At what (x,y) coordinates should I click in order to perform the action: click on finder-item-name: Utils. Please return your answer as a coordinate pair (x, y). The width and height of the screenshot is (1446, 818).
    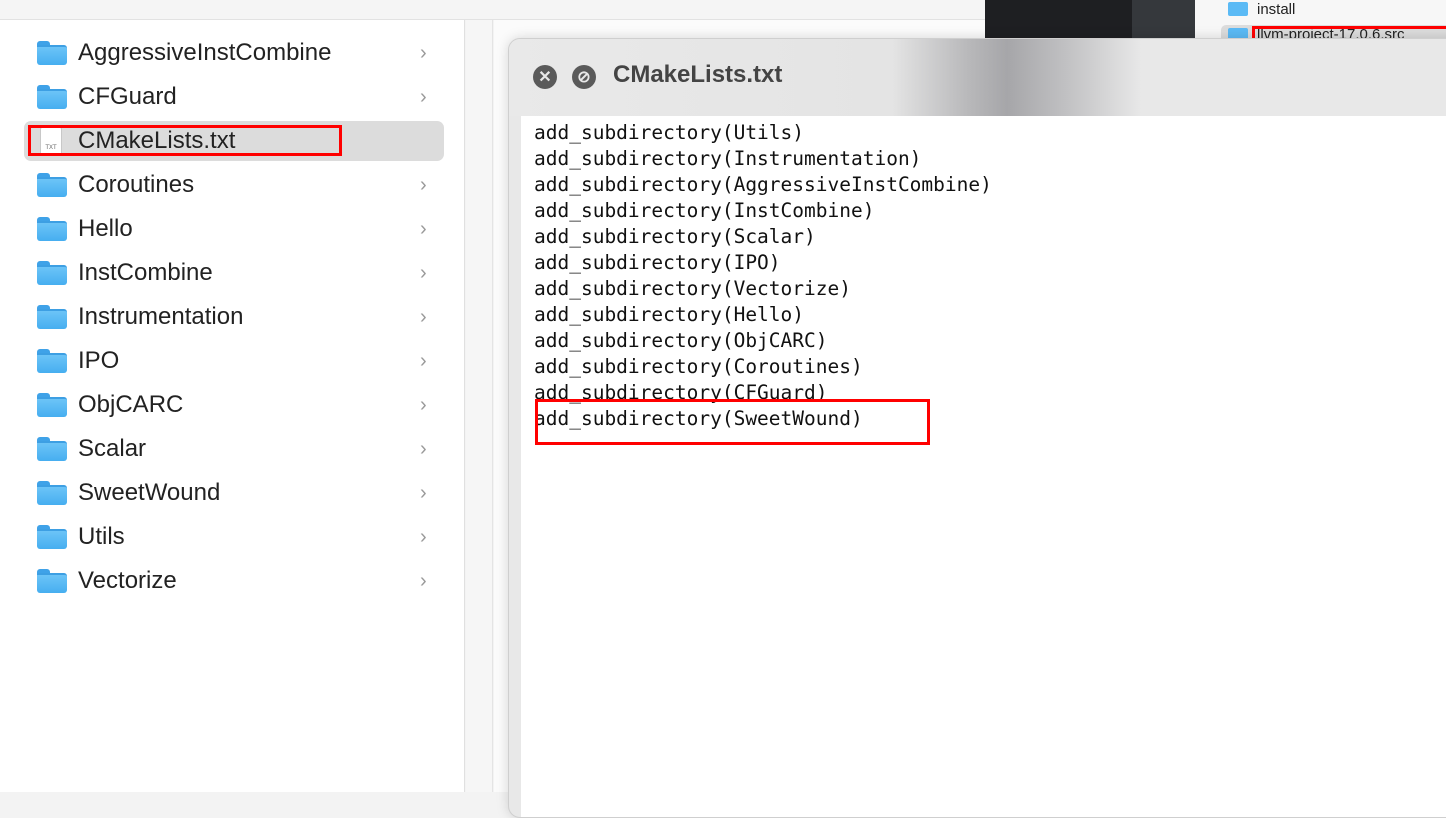
    Looking at the image, I should click on (101, 536).